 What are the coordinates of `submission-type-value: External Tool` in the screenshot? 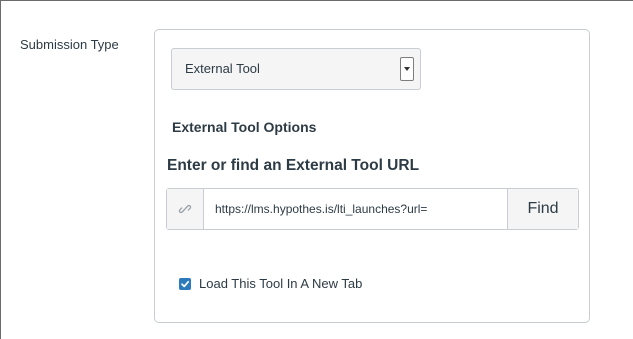 It's located at (222, 68).